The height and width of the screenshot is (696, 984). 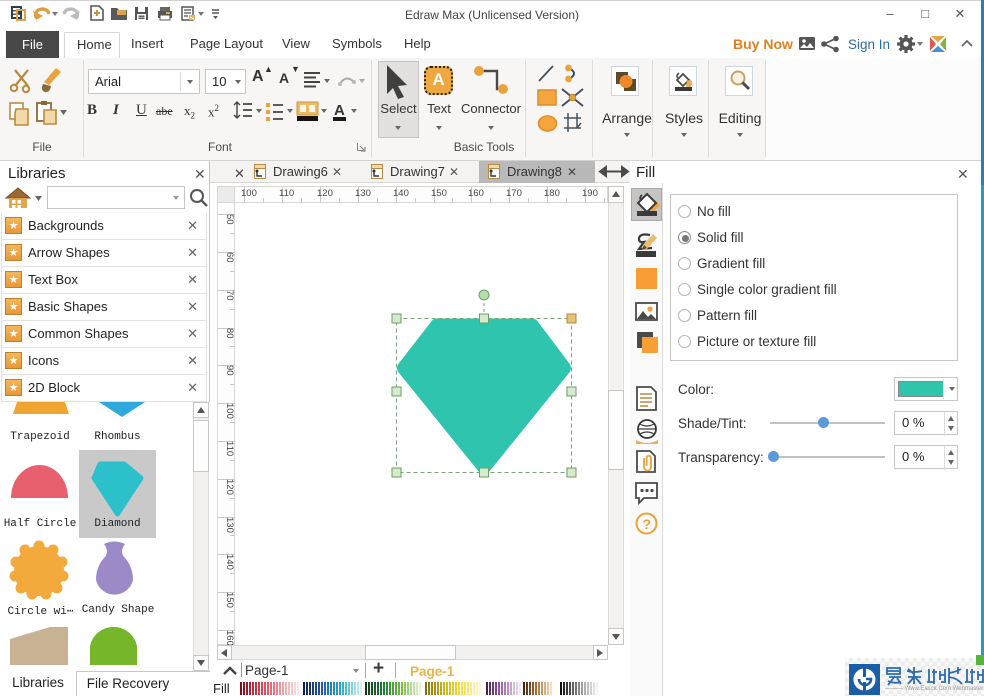 What do you see at coordinates (229, 370) in the screenshot?
I see `svg-text: 90` at bounding box center [229, 370].